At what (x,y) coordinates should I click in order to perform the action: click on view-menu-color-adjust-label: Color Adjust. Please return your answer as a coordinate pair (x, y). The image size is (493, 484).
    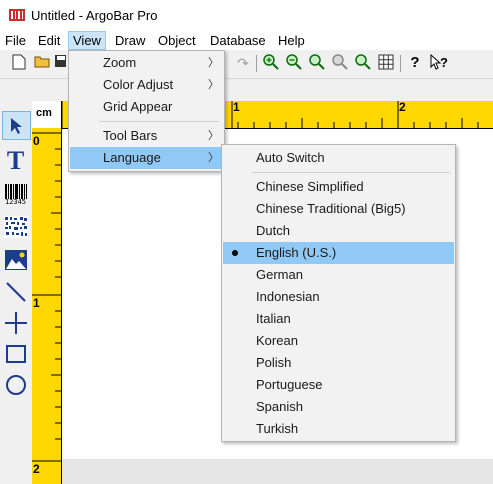
    Looking at the image, I should click on (138, 84).